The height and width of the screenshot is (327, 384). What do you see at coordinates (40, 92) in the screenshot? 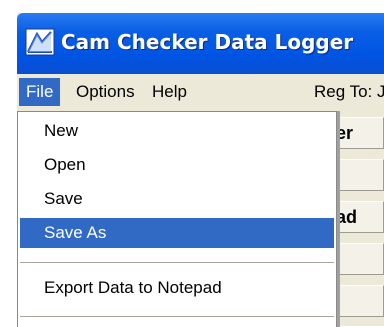
I see `menu-file: File` at bounding box center [40, 92].